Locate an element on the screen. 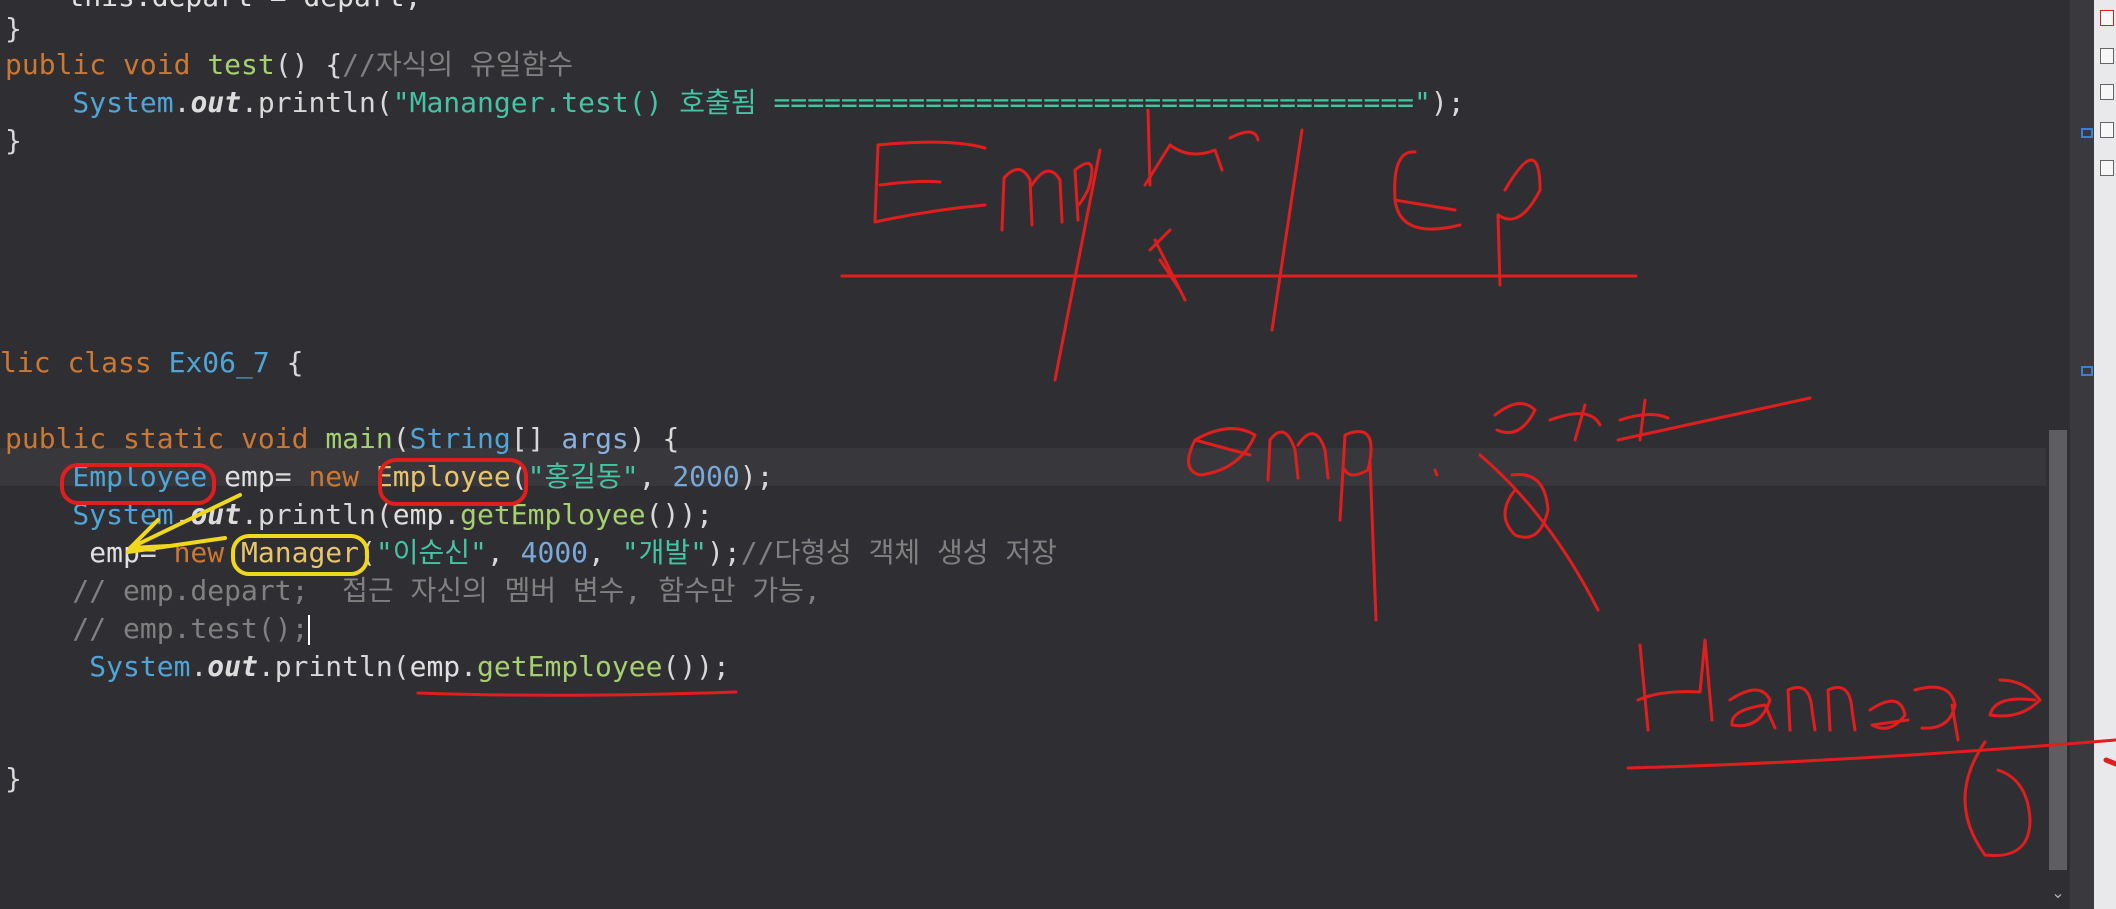 Image resolution: width=2116 pixels, height=909 pixels. annotation-underline is located at coordinates (577, 693).